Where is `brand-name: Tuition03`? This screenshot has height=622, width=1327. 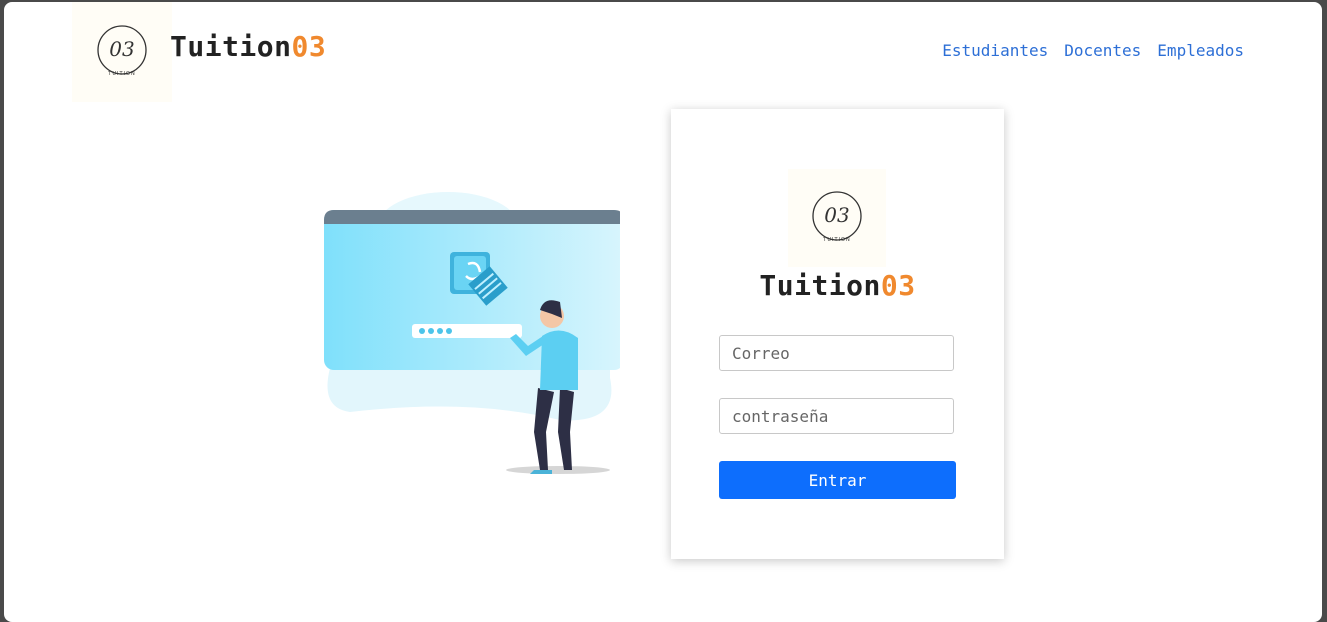 brand-name: Tuition03 is located at coordinates (248, 46).